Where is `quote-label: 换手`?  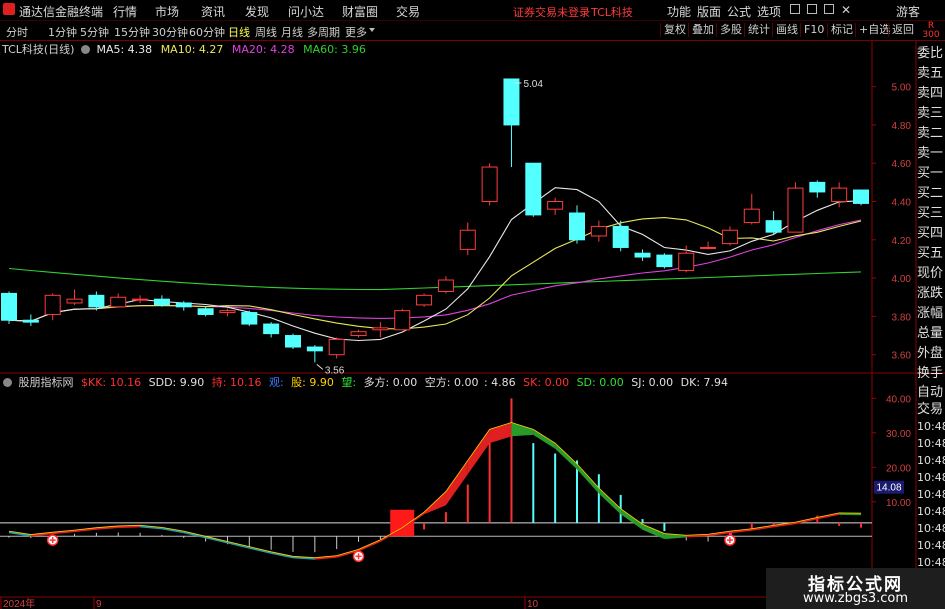 quote-label: 换手 is located at coordinates (930, 373).